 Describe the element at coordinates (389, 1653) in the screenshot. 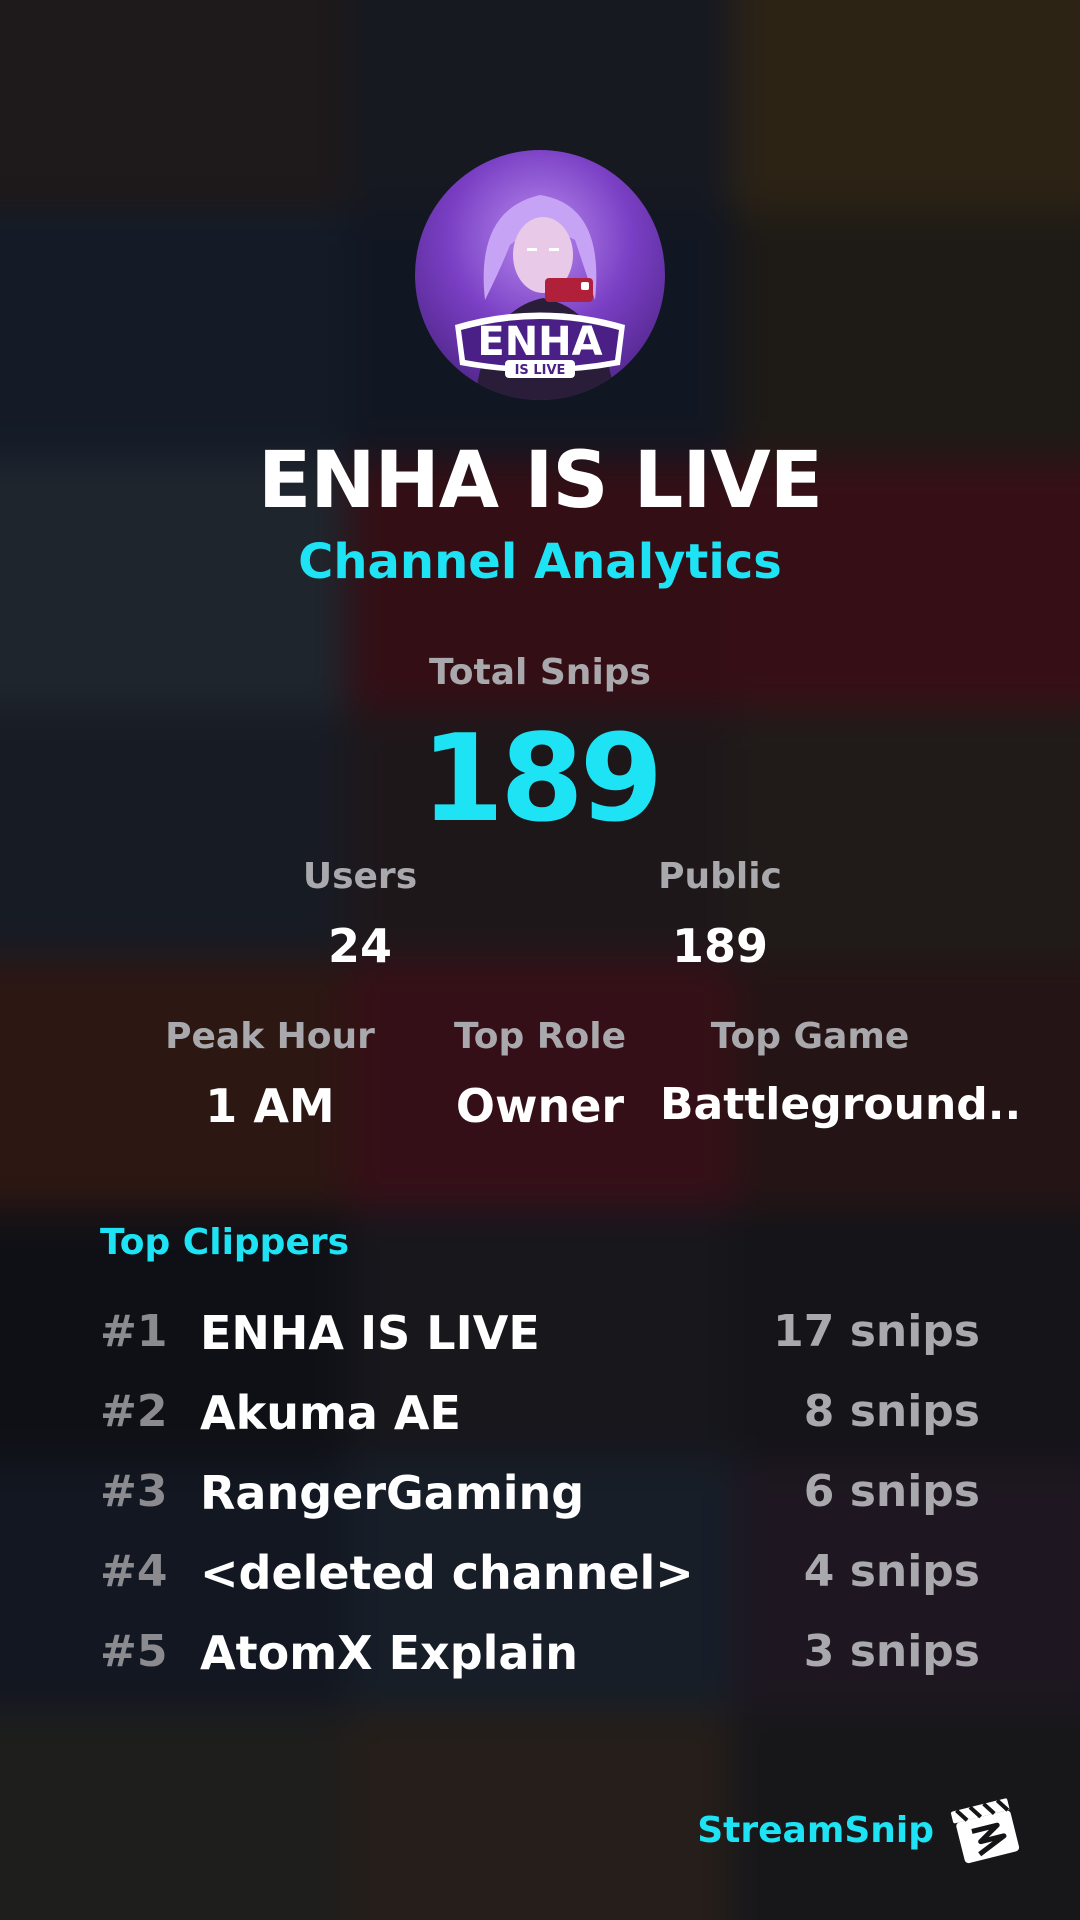

I see `clipper-name: AtomX Explain` at that location.